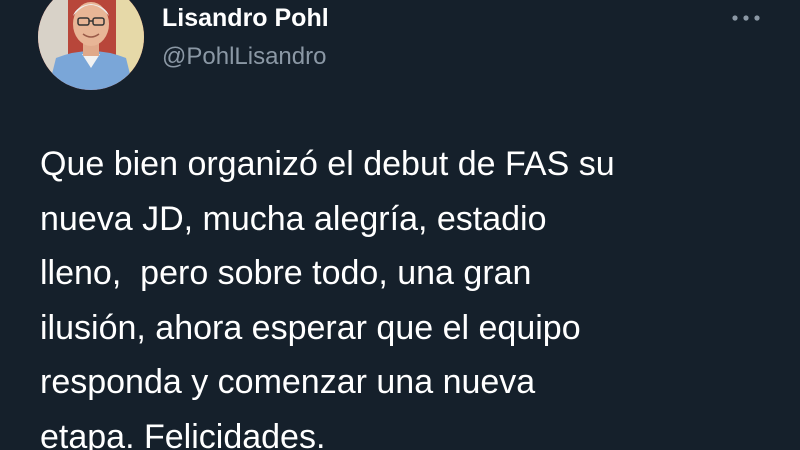 This screenshot has width=800, height=450. I want to click on author-avatar, so click(91, 45).